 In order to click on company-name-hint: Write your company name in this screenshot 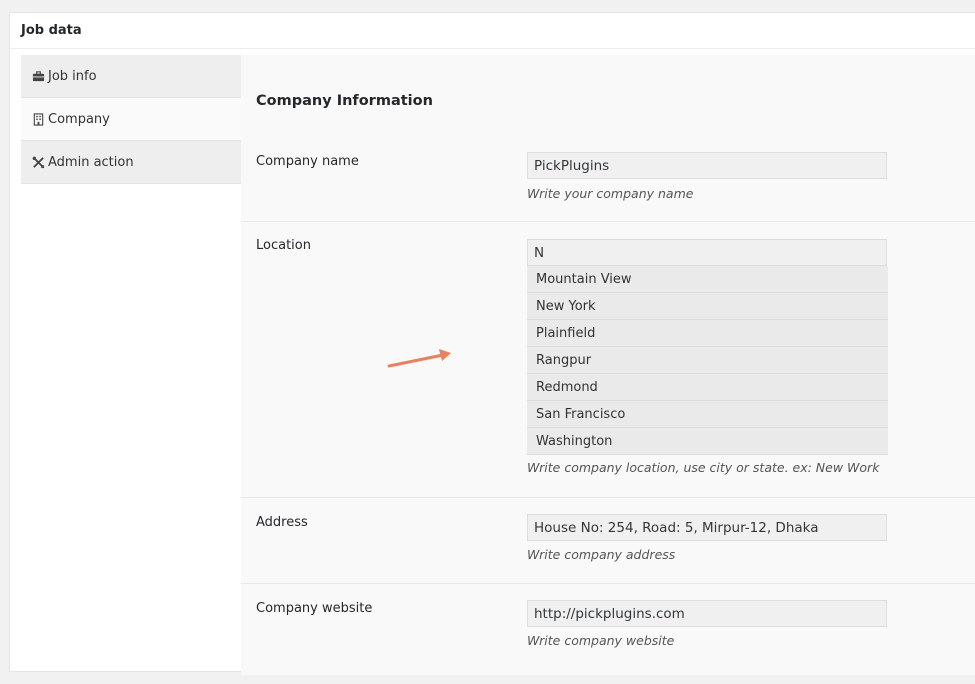, I will do `click(610, 193)`.